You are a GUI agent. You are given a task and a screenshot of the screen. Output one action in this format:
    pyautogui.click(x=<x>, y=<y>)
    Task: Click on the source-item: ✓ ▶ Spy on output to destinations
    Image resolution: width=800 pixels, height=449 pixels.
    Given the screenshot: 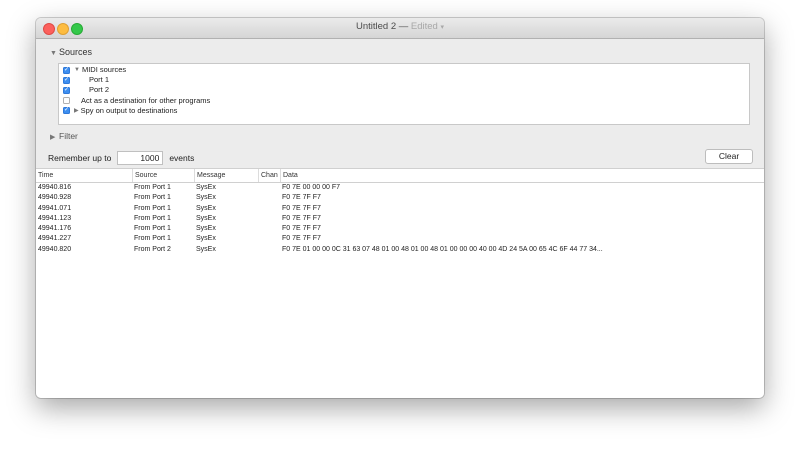 What is the action you would take?
    pyautogui.click(x=120, y=111)
    